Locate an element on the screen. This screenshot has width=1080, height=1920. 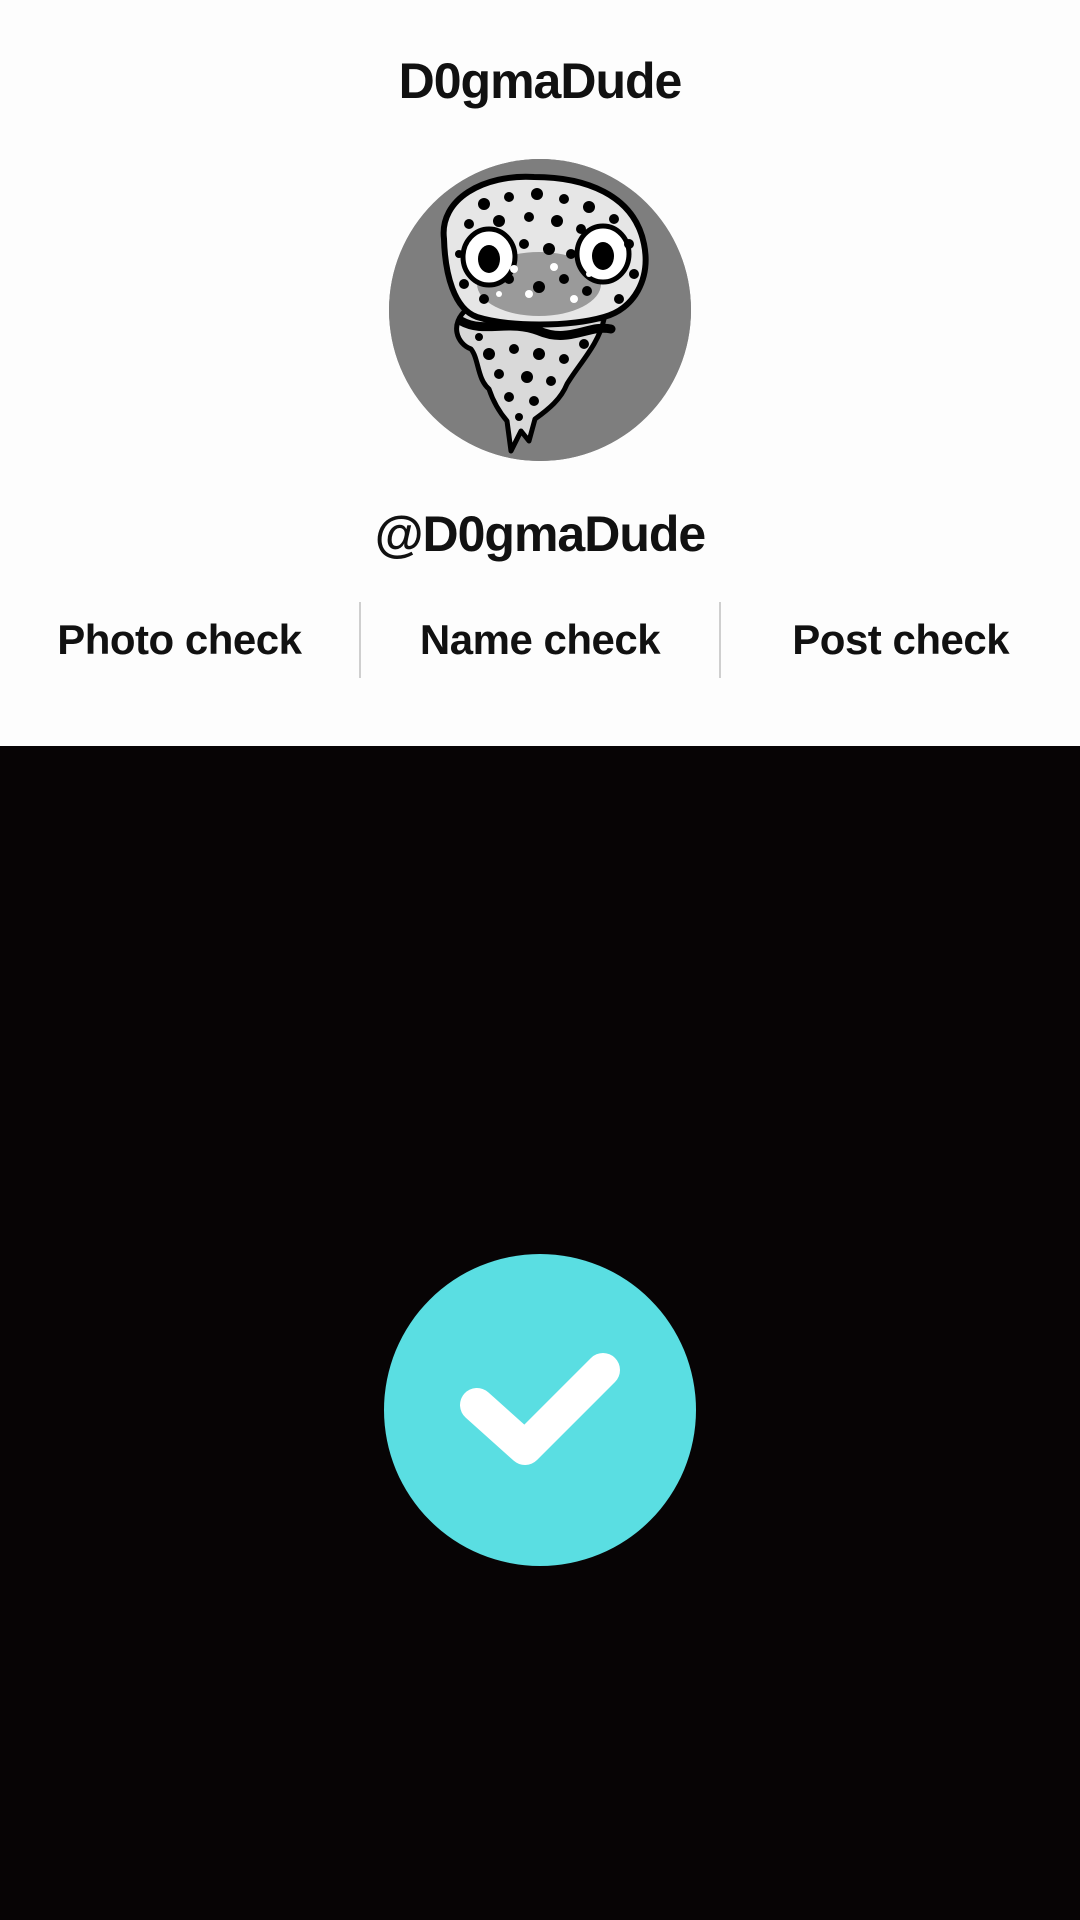
verified-badge is located at coordinates (540, 1410).